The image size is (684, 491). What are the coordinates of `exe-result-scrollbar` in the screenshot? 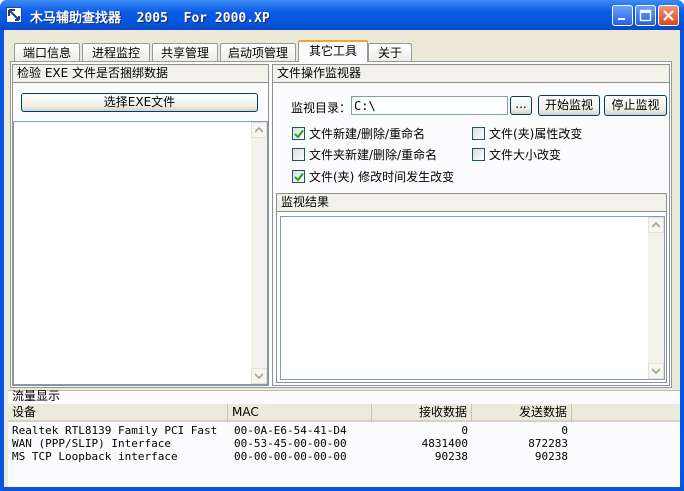 It's located at (259, 253).